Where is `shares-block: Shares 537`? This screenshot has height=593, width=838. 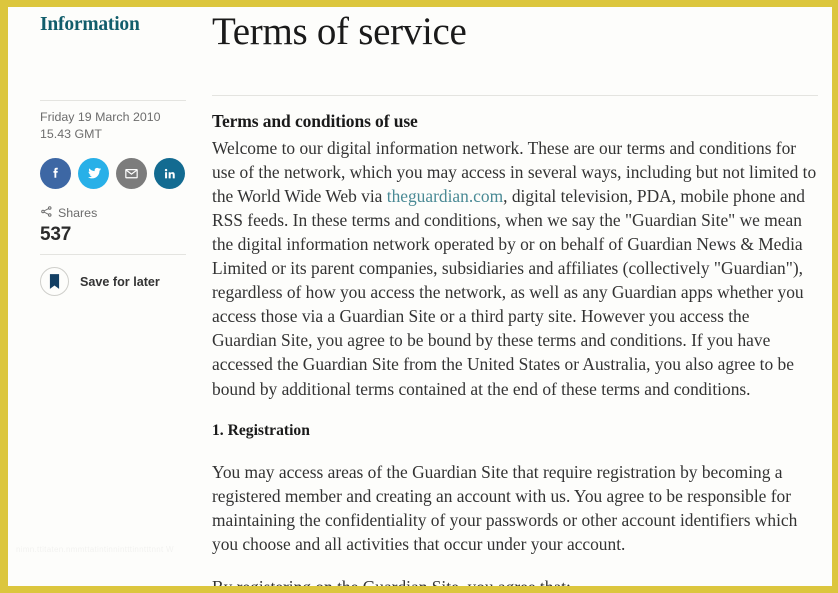 shares-block: Shares 537 is located at coordinates (113, 225).